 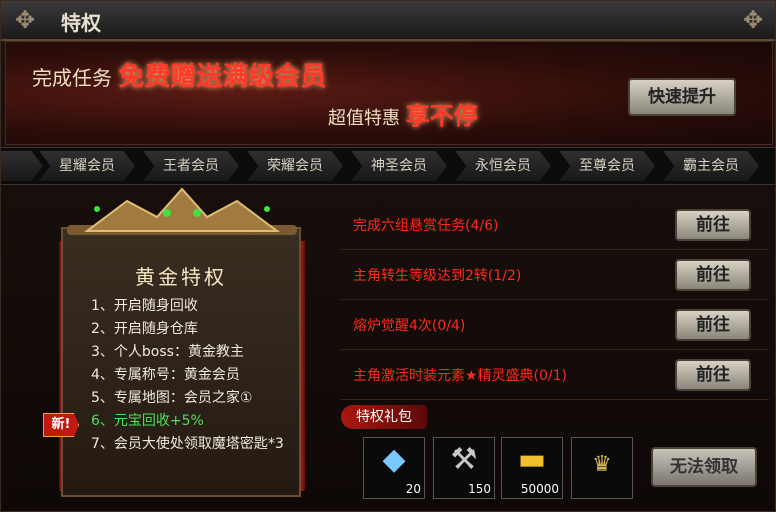 I want to click on quick-upgrade-button: 快速提升, so click(x=682, y=97).